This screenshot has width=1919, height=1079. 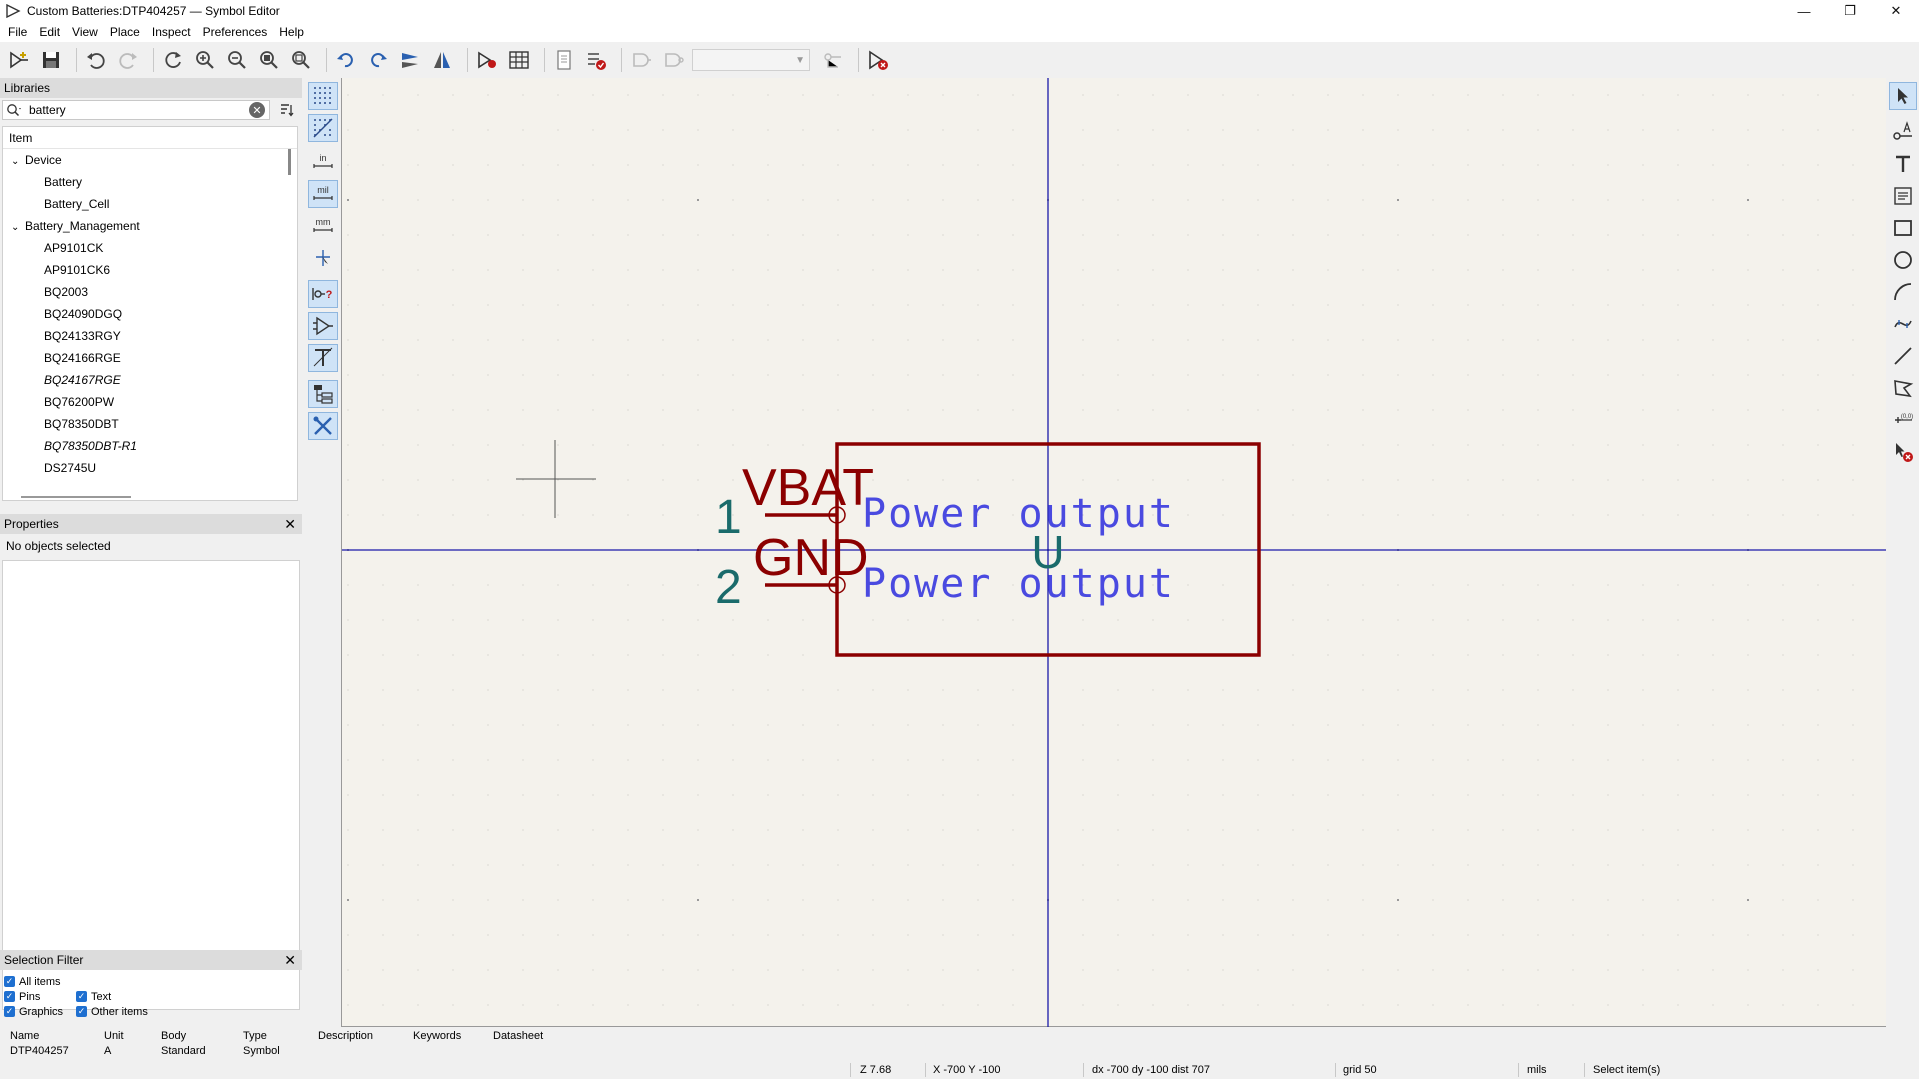 I want to click on list-item: BQ2003, so click(x=150, y=292).